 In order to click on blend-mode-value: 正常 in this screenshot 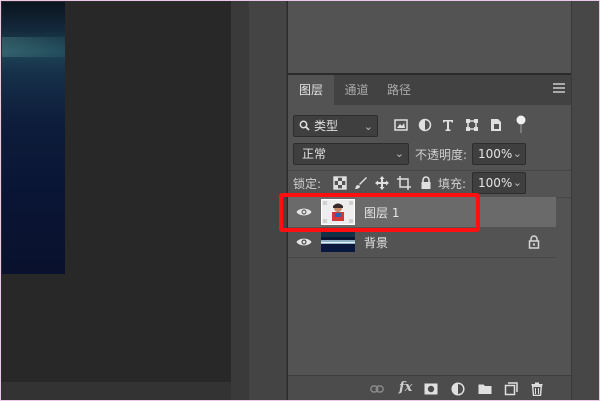, I will do `click(314, 154)`.